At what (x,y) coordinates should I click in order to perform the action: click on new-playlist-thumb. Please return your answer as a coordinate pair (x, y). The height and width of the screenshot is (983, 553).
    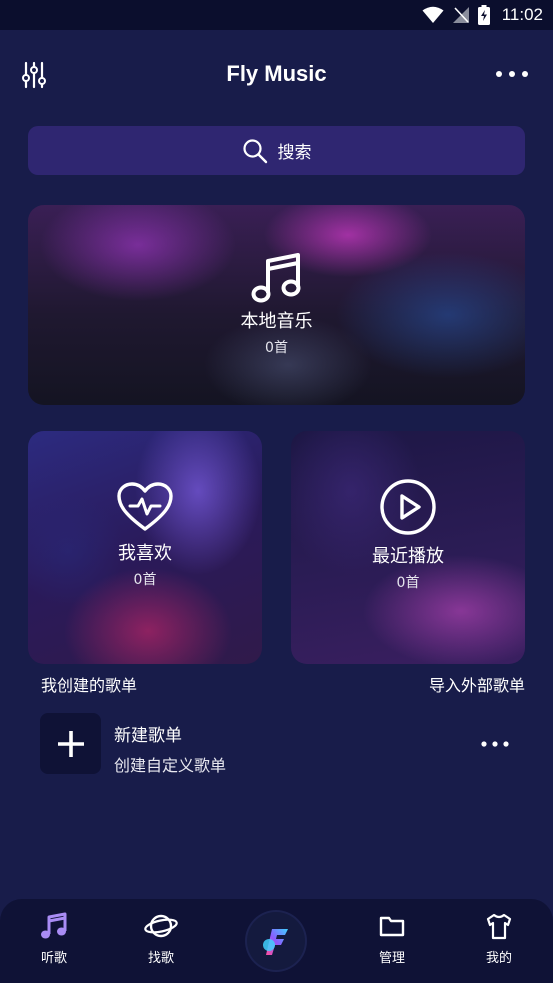
    Looking at the image, I should click on (70, 743).